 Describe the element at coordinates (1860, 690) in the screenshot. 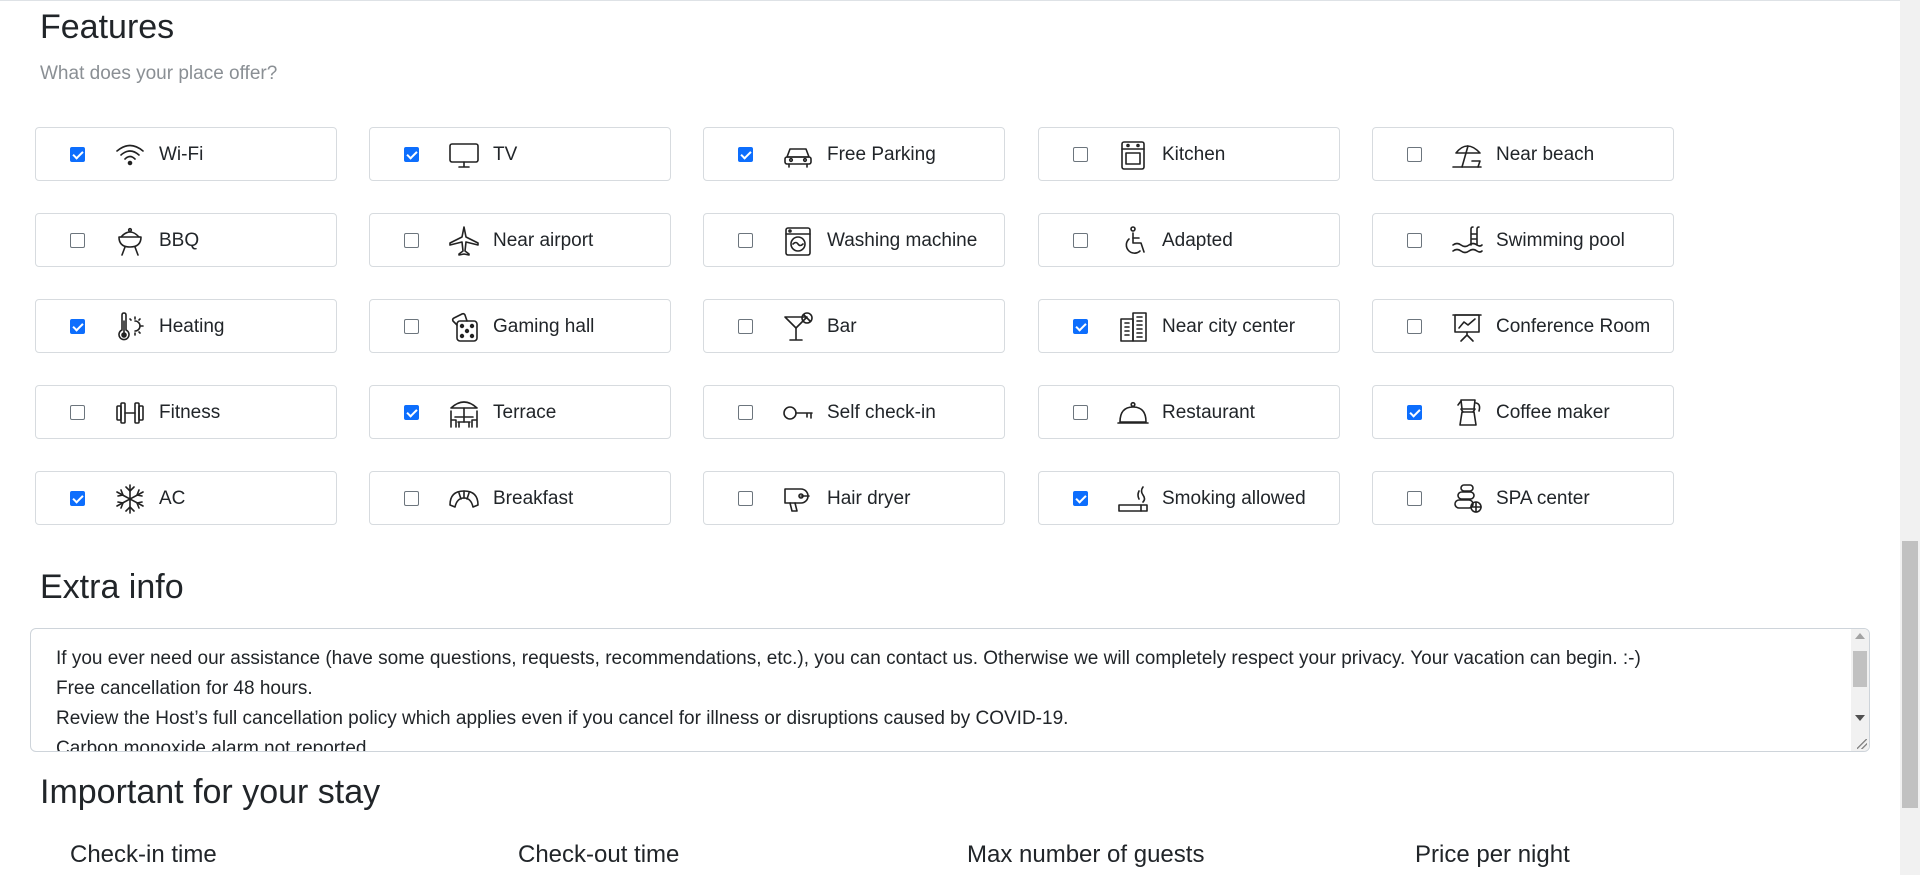

I see `textarea-scrollbar` at that location.